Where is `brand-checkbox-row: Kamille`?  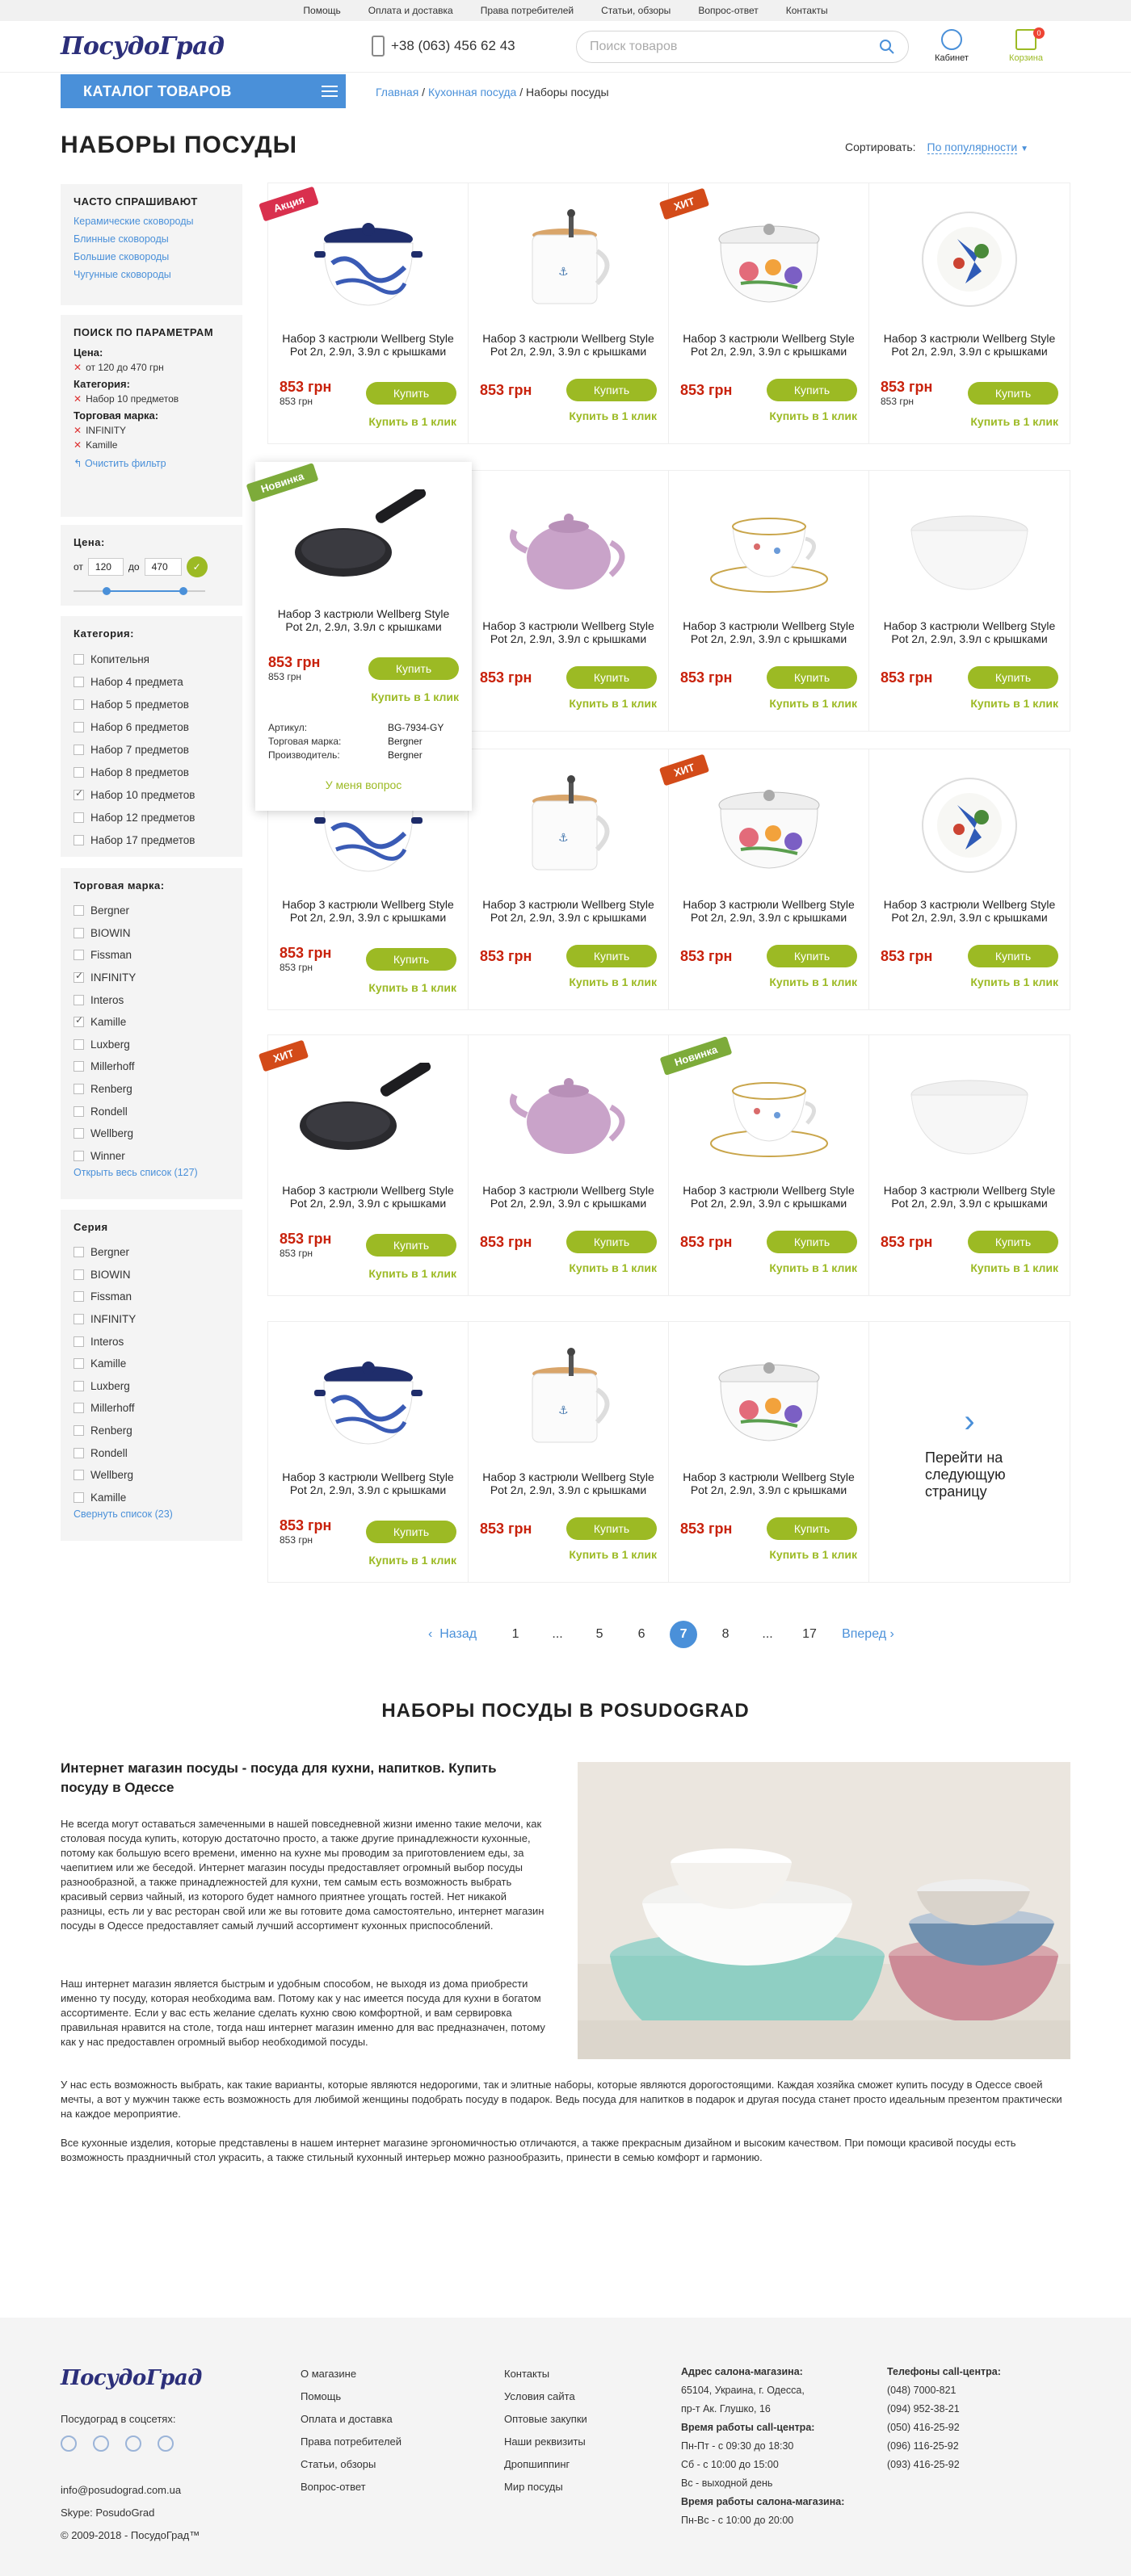
brand-checkbox-row: Kamille is located at coordinates (151, 1022).